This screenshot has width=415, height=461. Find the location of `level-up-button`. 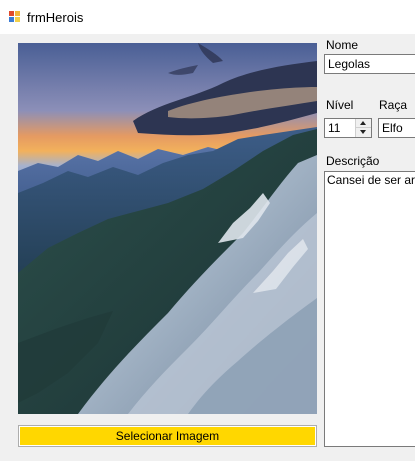

level-up-button is located at coordinates (363, 123).